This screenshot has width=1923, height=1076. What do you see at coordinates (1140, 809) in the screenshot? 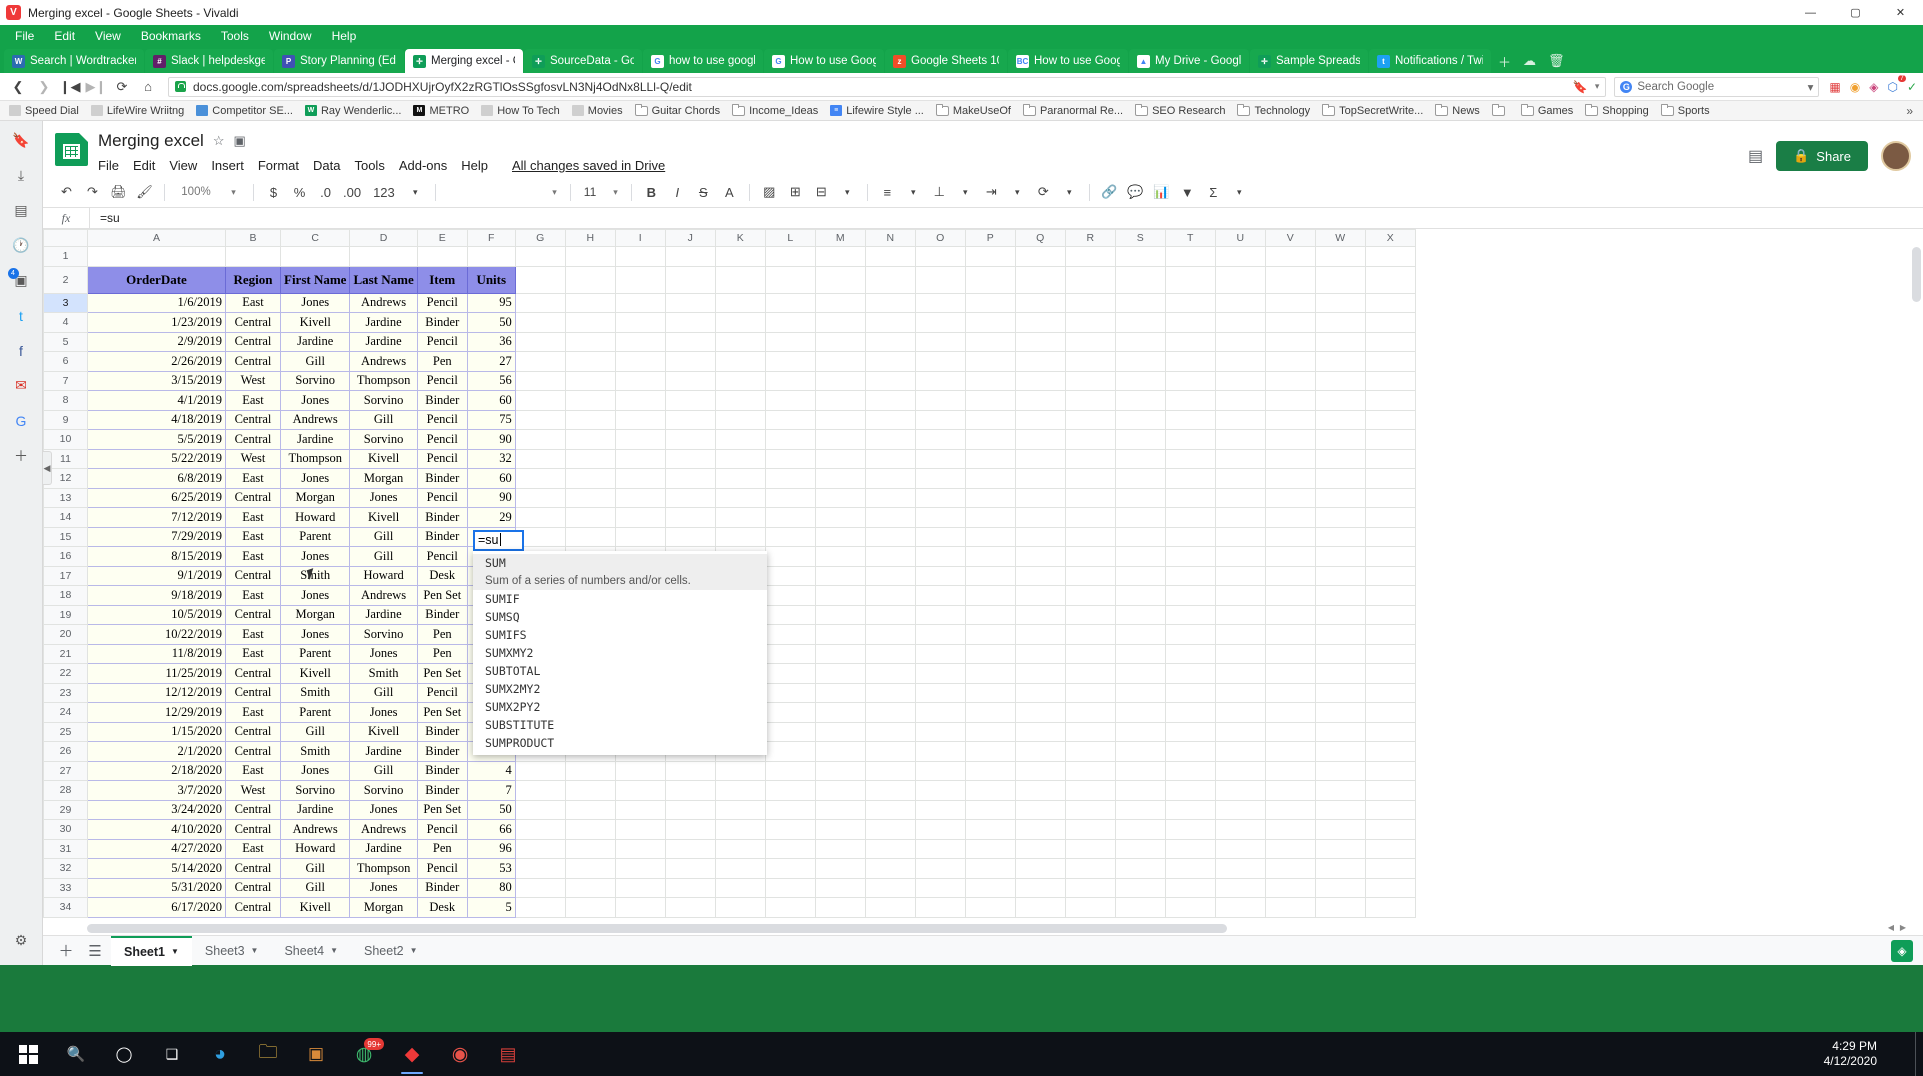
I see `cell-S29` at bounding box center [1140, 809].